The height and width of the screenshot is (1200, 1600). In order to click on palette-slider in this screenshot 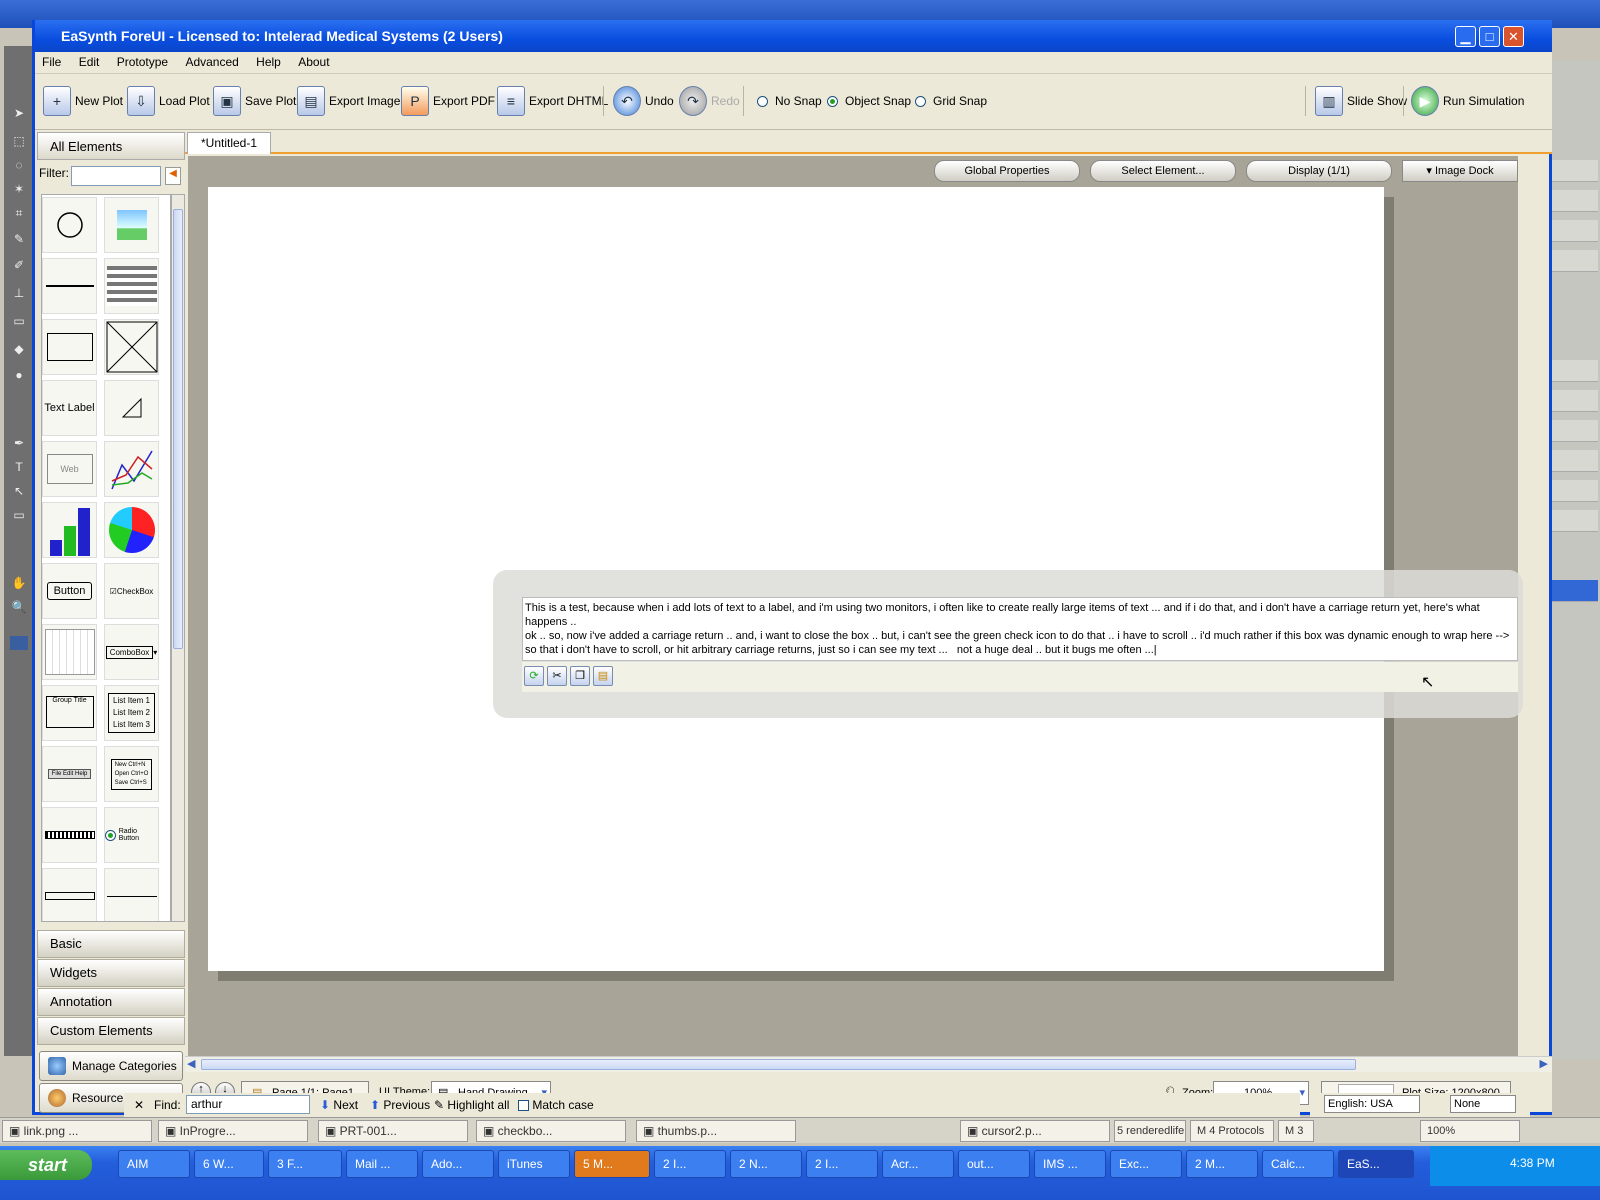, I will do `click(131, 894)`.